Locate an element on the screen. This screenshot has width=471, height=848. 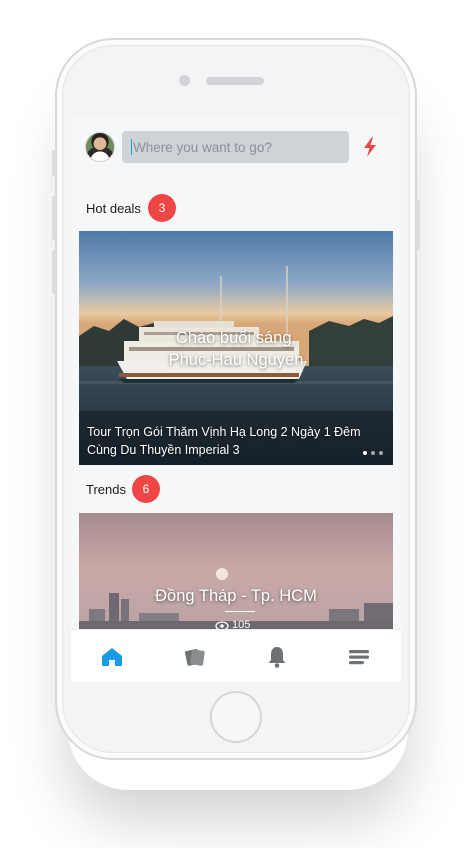
trends-count-badge: 6 is located at coordinates (146, 489).